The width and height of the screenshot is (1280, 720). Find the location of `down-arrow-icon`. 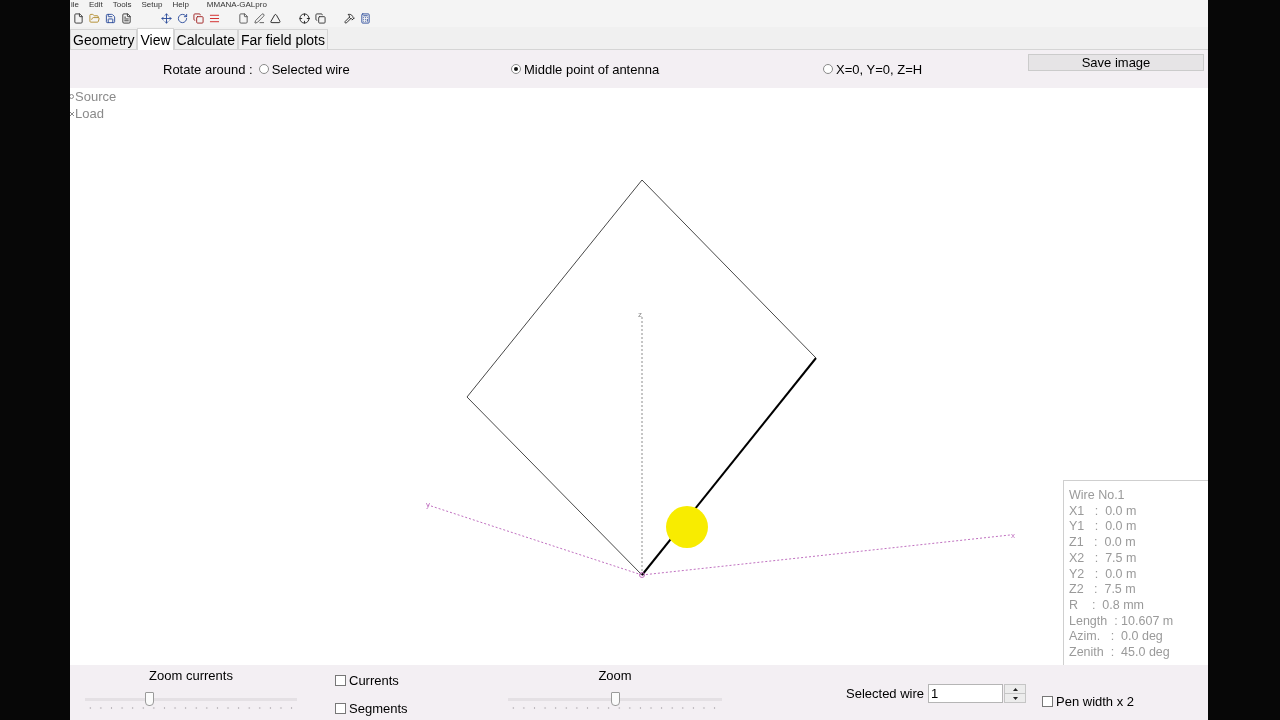

down-arrow-icon is located at coordinates (1015, 698).